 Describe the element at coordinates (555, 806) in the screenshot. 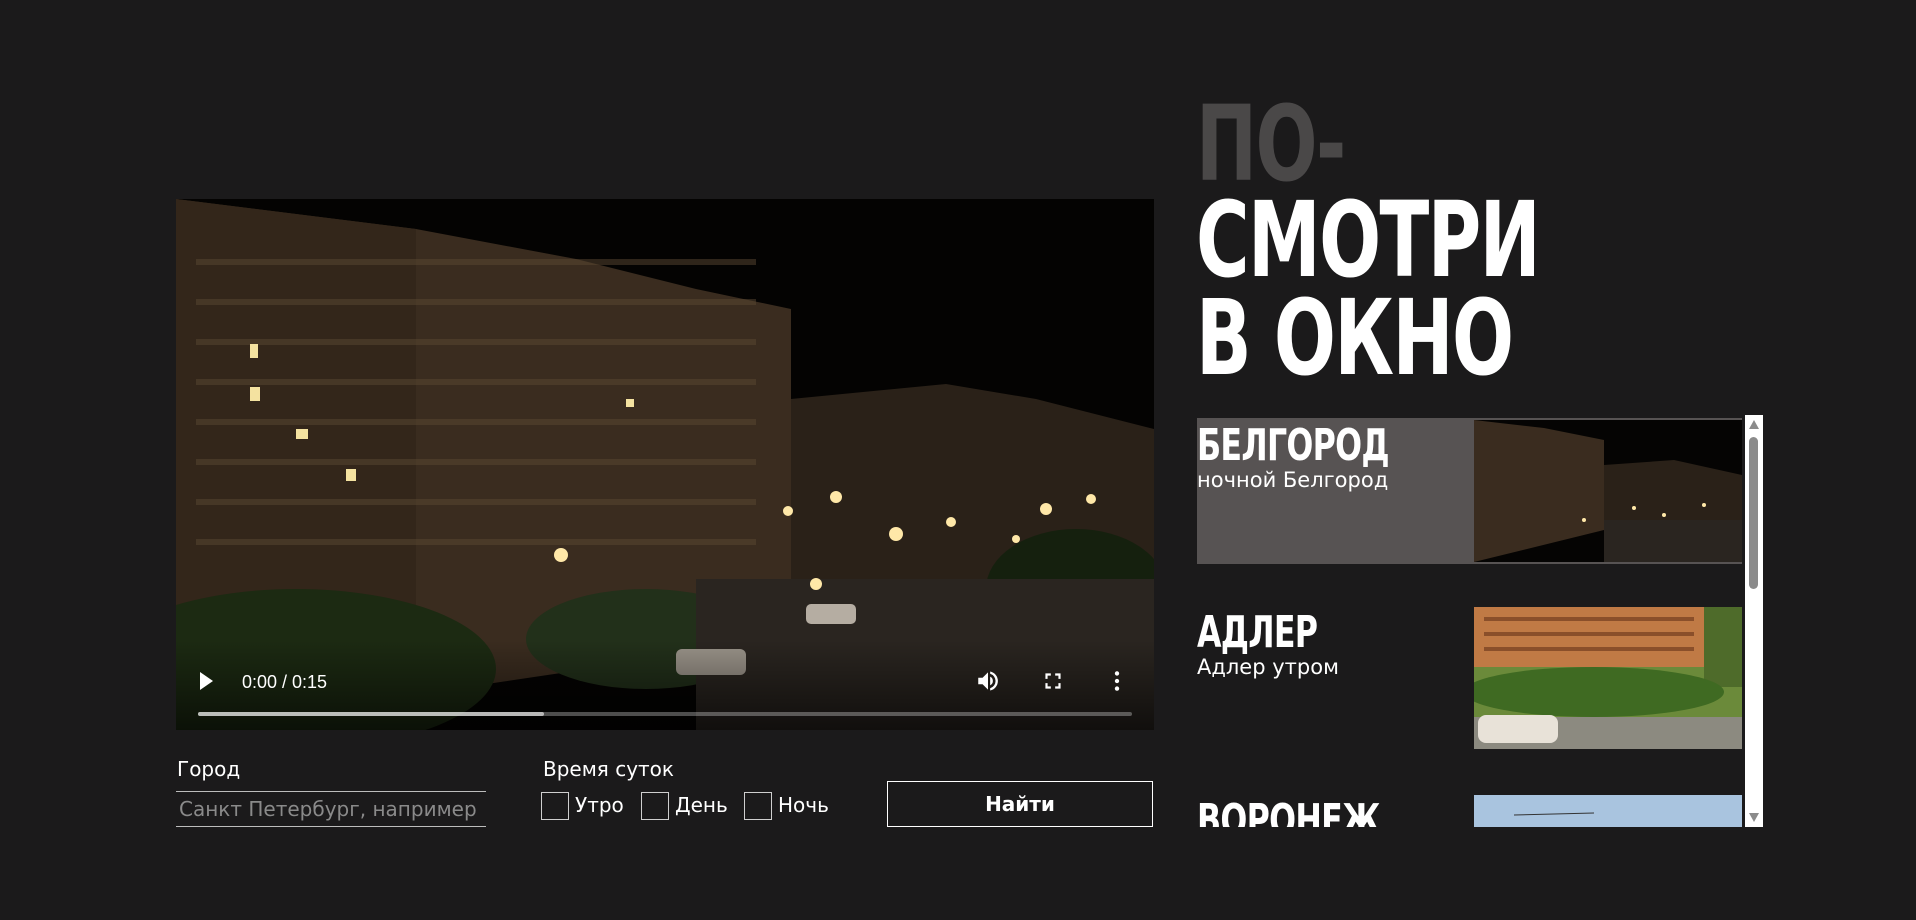

I see `morning-checkbox` at that location.